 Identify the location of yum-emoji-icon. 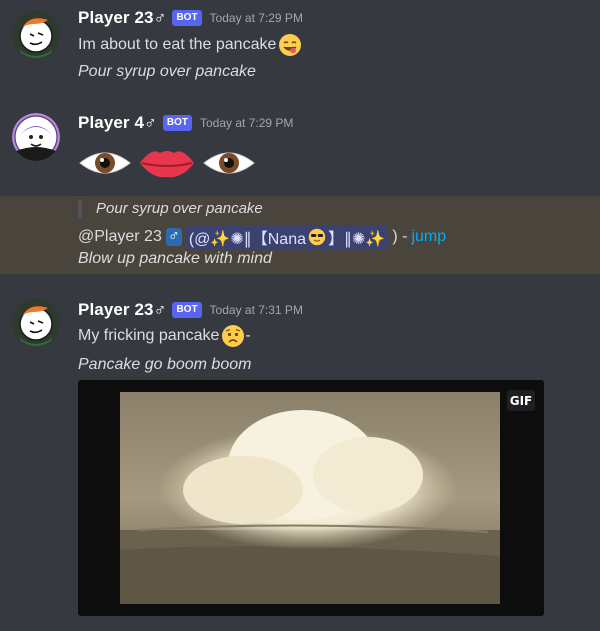
(290, 45).